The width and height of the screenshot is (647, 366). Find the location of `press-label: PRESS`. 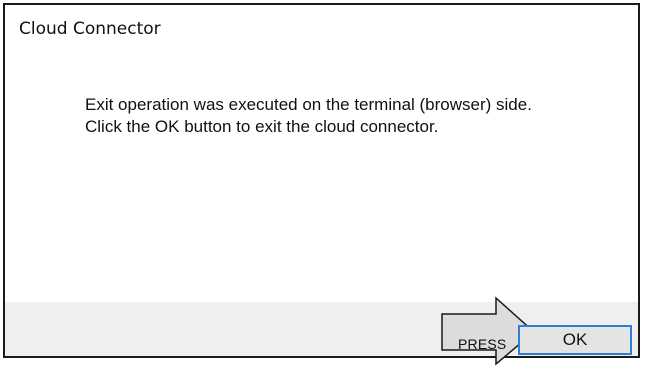

press-label: PRESS is located at coordinates (482, 344).